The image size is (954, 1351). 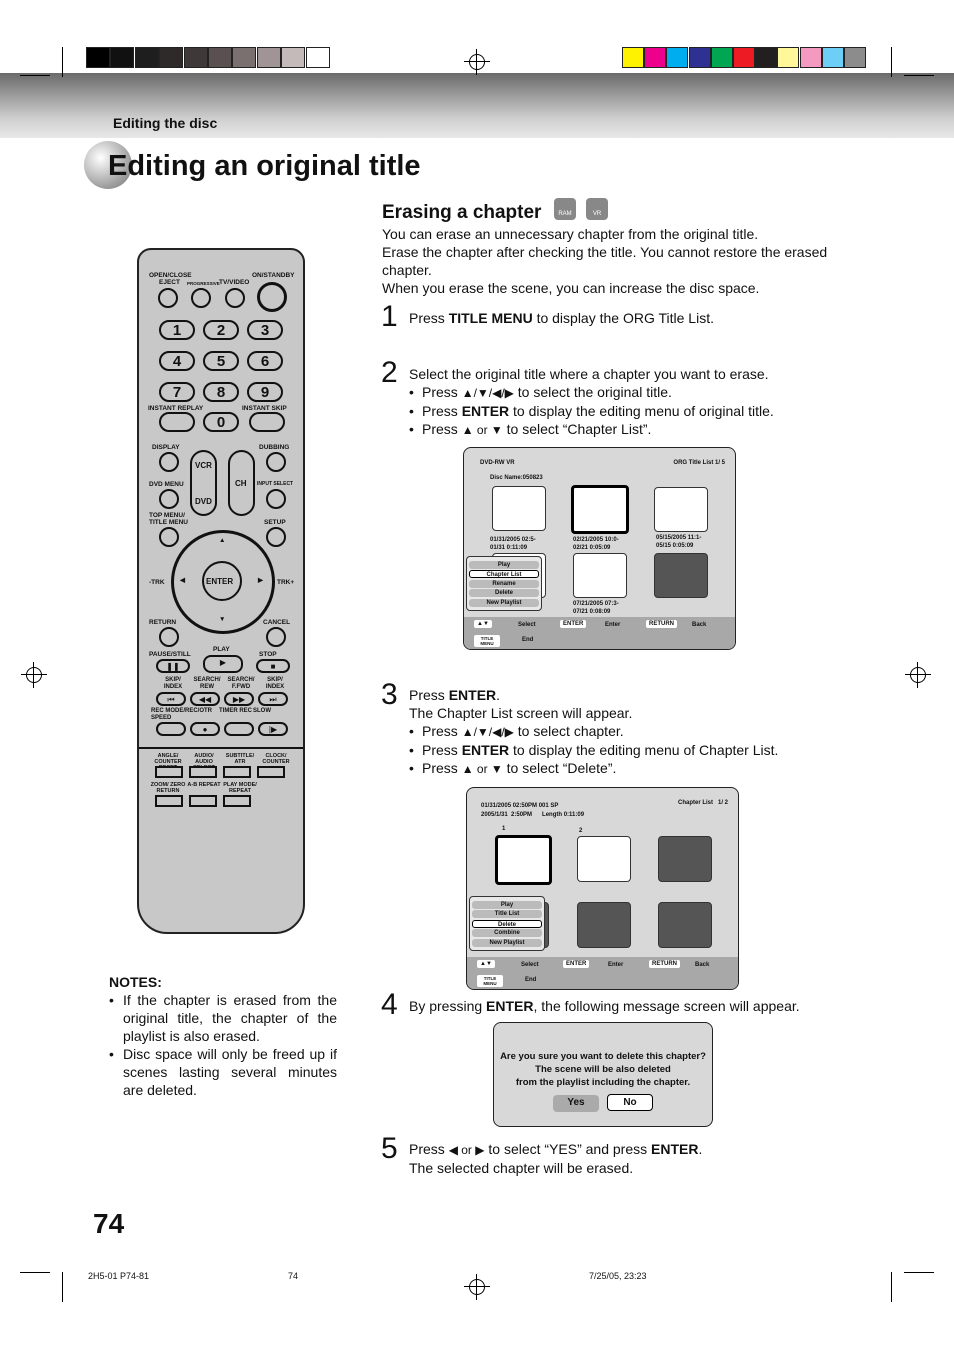 I want to click on menu-item: Title List, so click(x=507, y=914).